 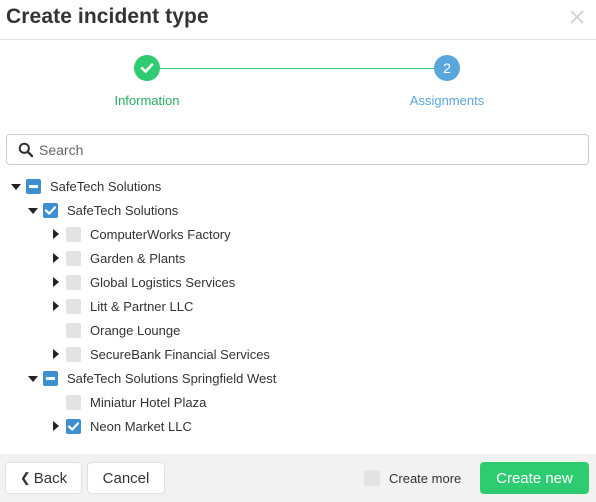 I want to click on search-input, so click(x=309, y=149).